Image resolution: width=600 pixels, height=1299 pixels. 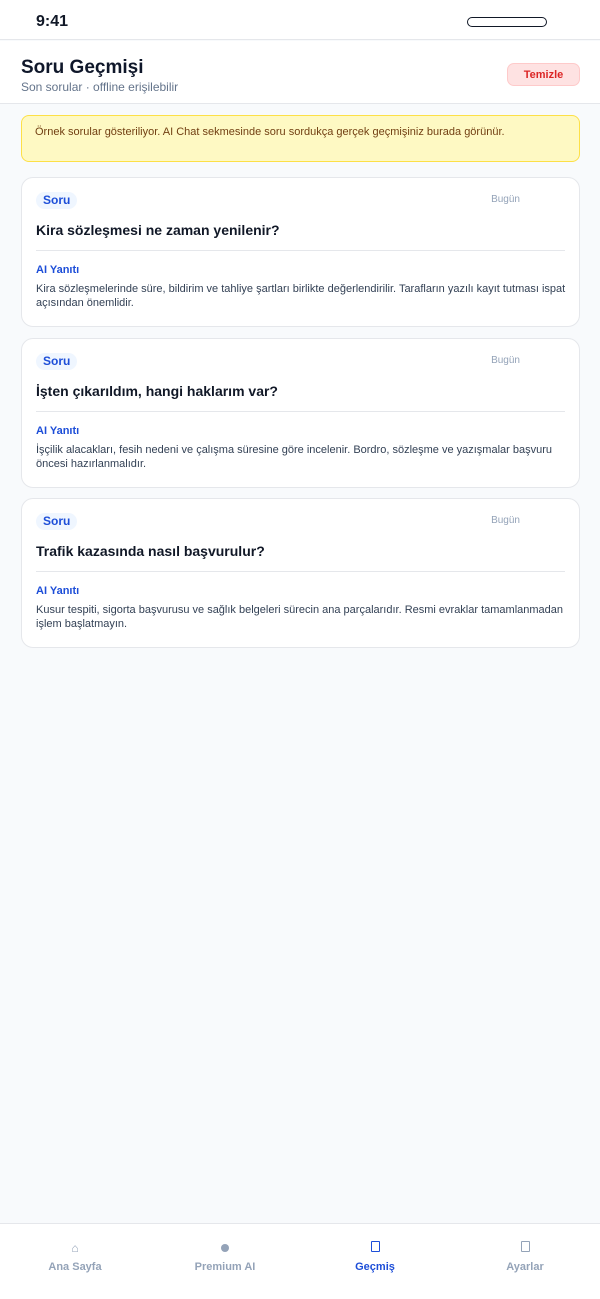 What do you see at coordinates (225, 1267) in the screenshot?
I see `nav-label: Premium AI` at bounding box center [225, 1267].